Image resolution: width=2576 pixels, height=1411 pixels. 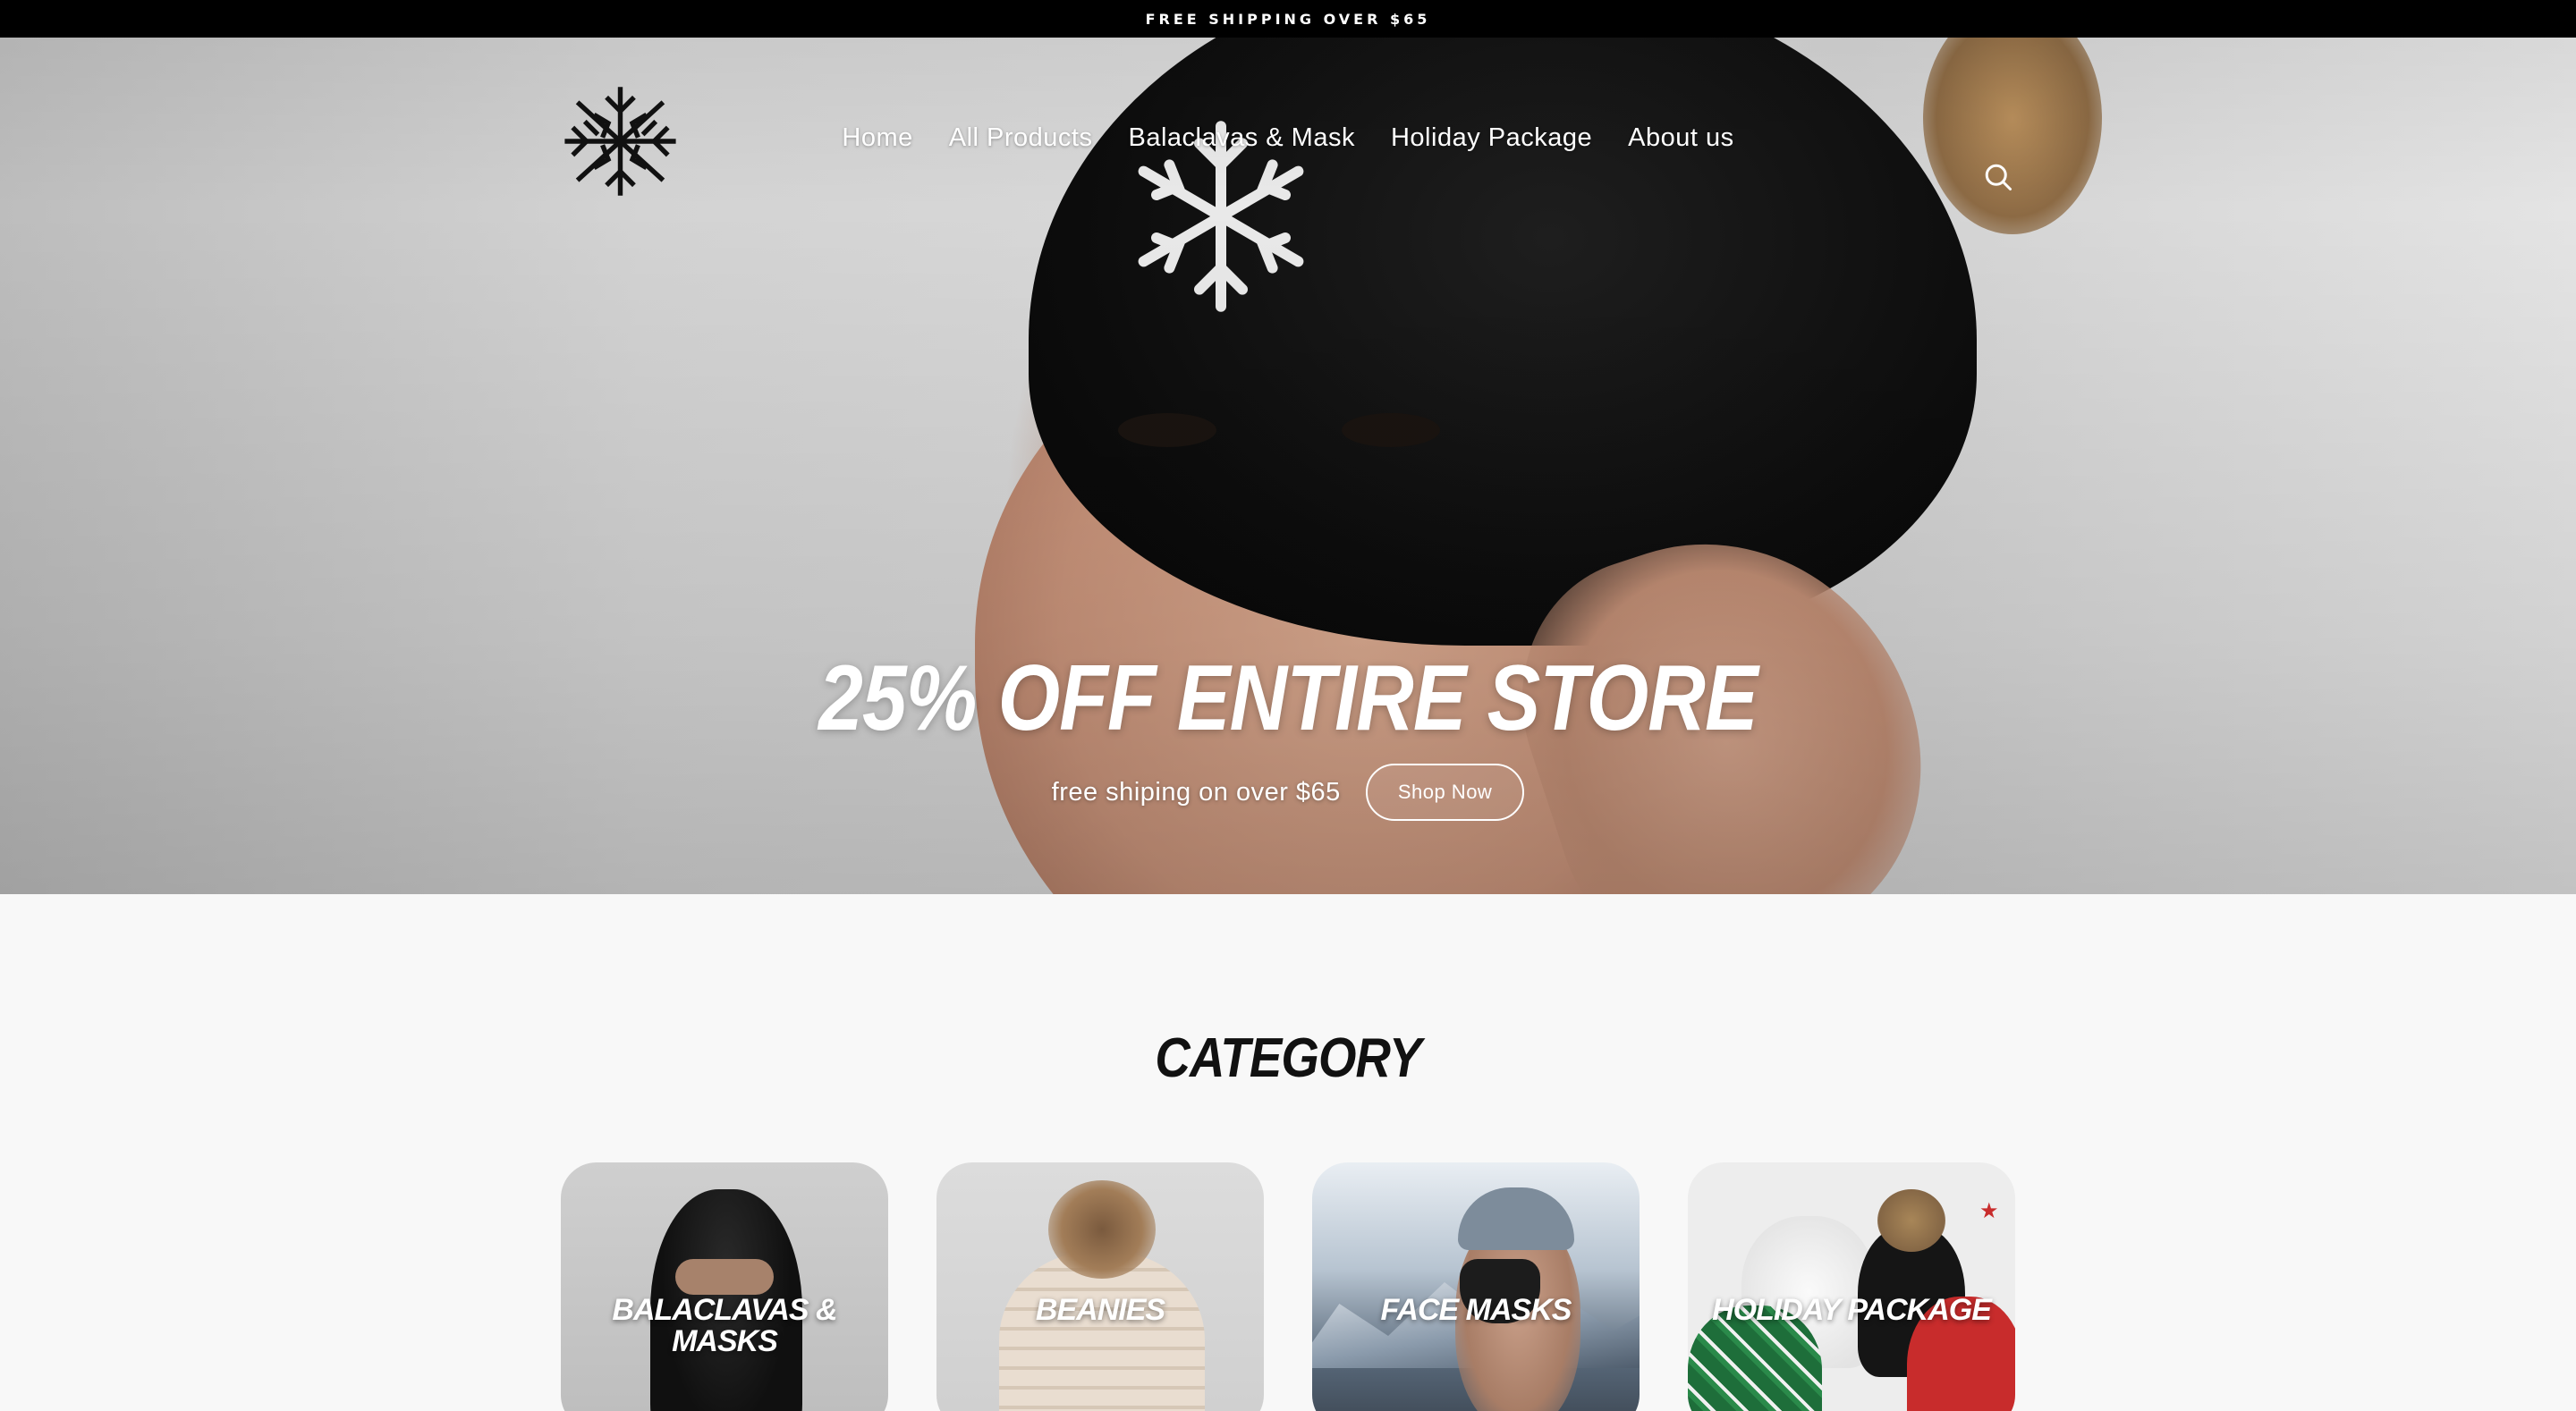 What do you see at coordinates (1998, 177) in the screenshot?
I see `search-icon` at bounding box center [1998, 177].